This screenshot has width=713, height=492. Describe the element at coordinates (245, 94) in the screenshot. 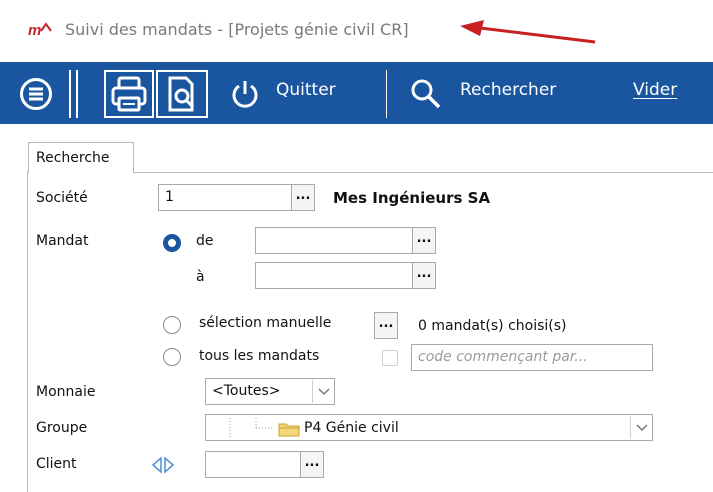

I see `power-icon` at that location.